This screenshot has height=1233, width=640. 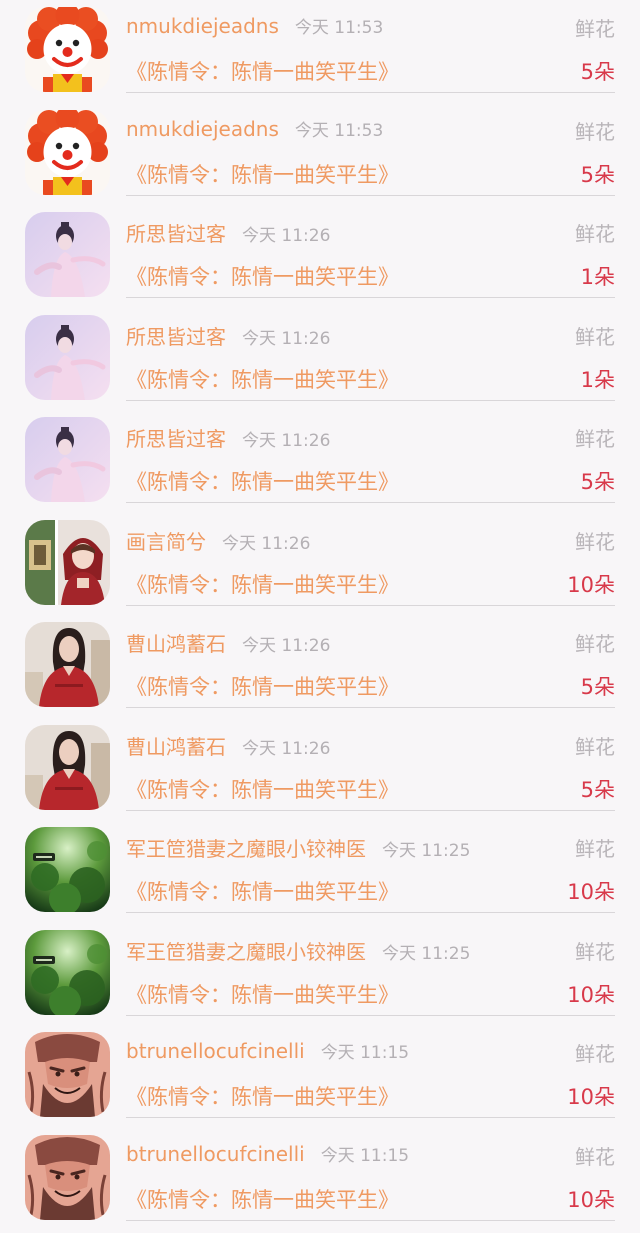 I want to click on list-item: 所思皆过客今天 11:26 鲜花 《陈情令：陈情一曲笑平生》 5朵, so click(x=320, y=464).